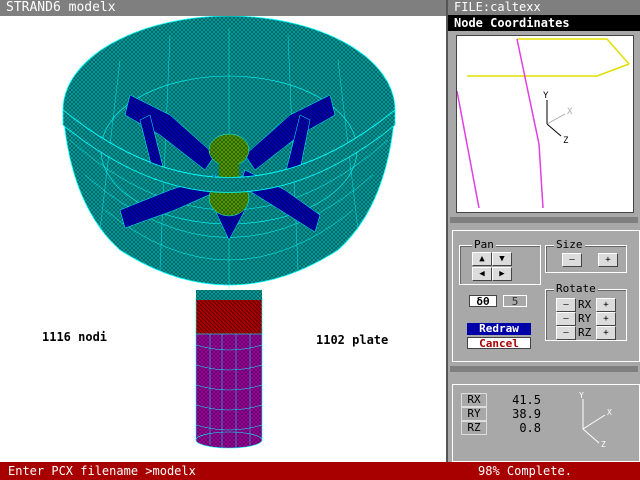 This screenshot has height=480, width=640. I want to click on delta-theta-value: 5, so click(515, 301).